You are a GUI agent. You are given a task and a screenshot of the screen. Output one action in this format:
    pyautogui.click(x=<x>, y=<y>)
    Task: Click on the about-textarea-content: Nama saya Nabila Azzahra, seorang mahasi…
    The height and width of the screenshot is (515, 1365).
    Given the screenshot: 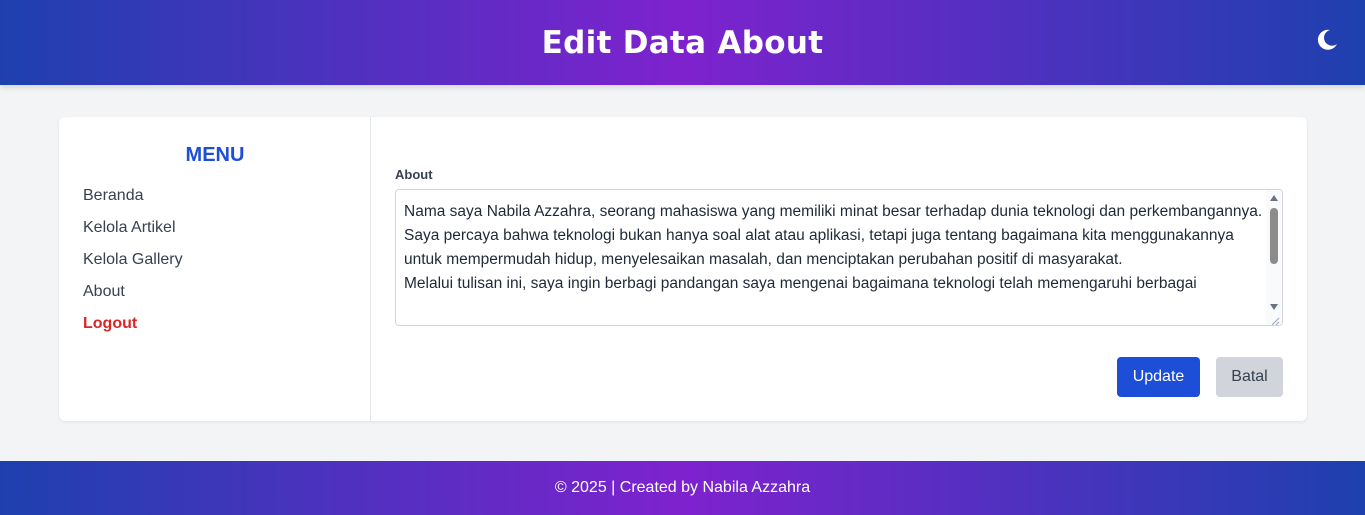 What is the action you would take?
    pyautogui.click(x=834, y=248)
    